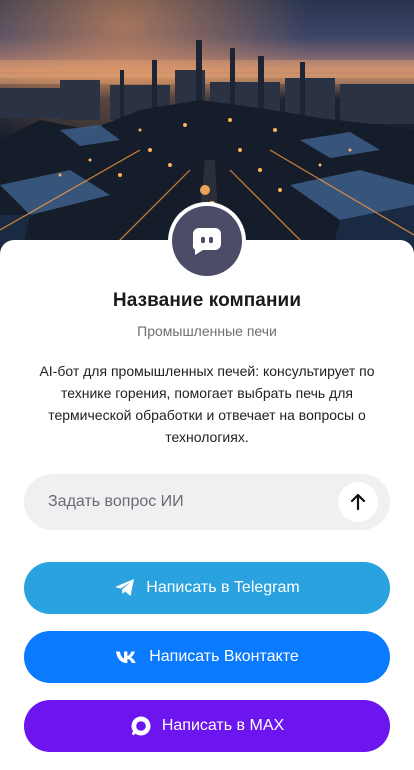  Describe the element at coordinates (125, 588) in the screenshot. I see `telegram-icon` at that location.